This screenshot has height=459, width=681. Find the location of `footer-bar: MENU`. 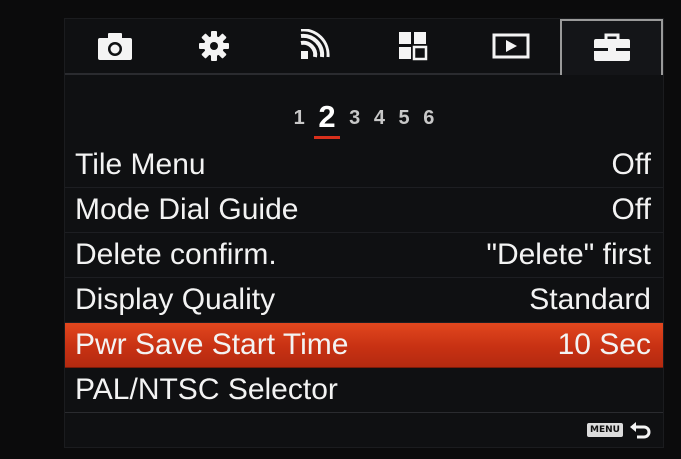

footer-bar: MENU is located at coordinates (364, 429).